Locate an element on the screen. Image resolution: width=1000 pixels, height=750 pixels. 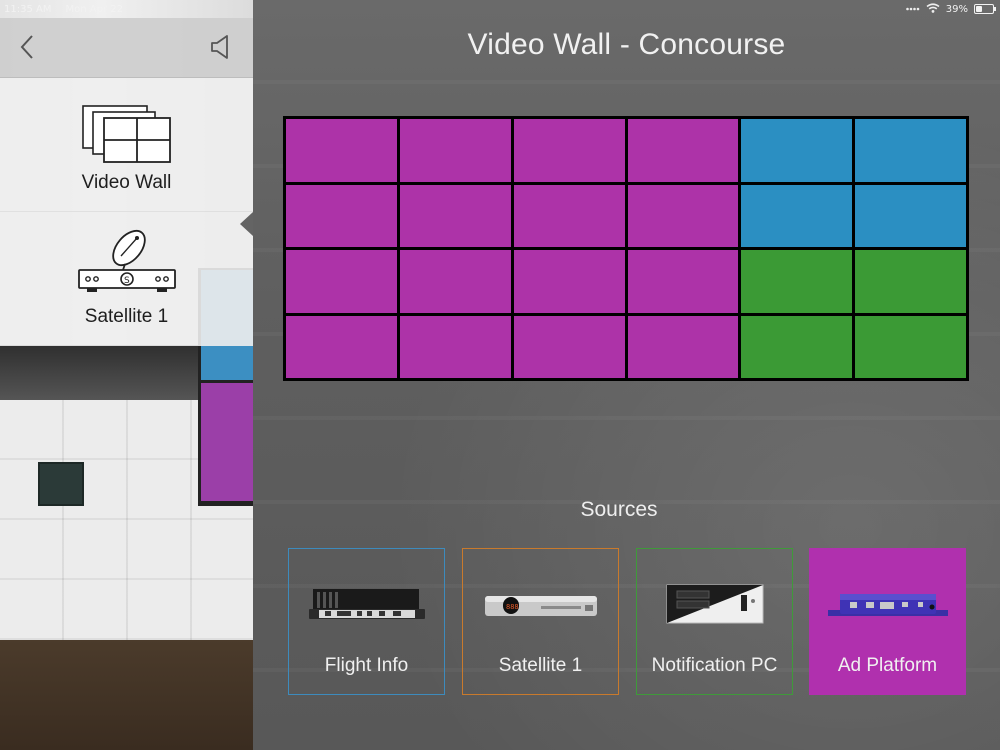
sources-heading: Sources is located at coordinates (619, 509).